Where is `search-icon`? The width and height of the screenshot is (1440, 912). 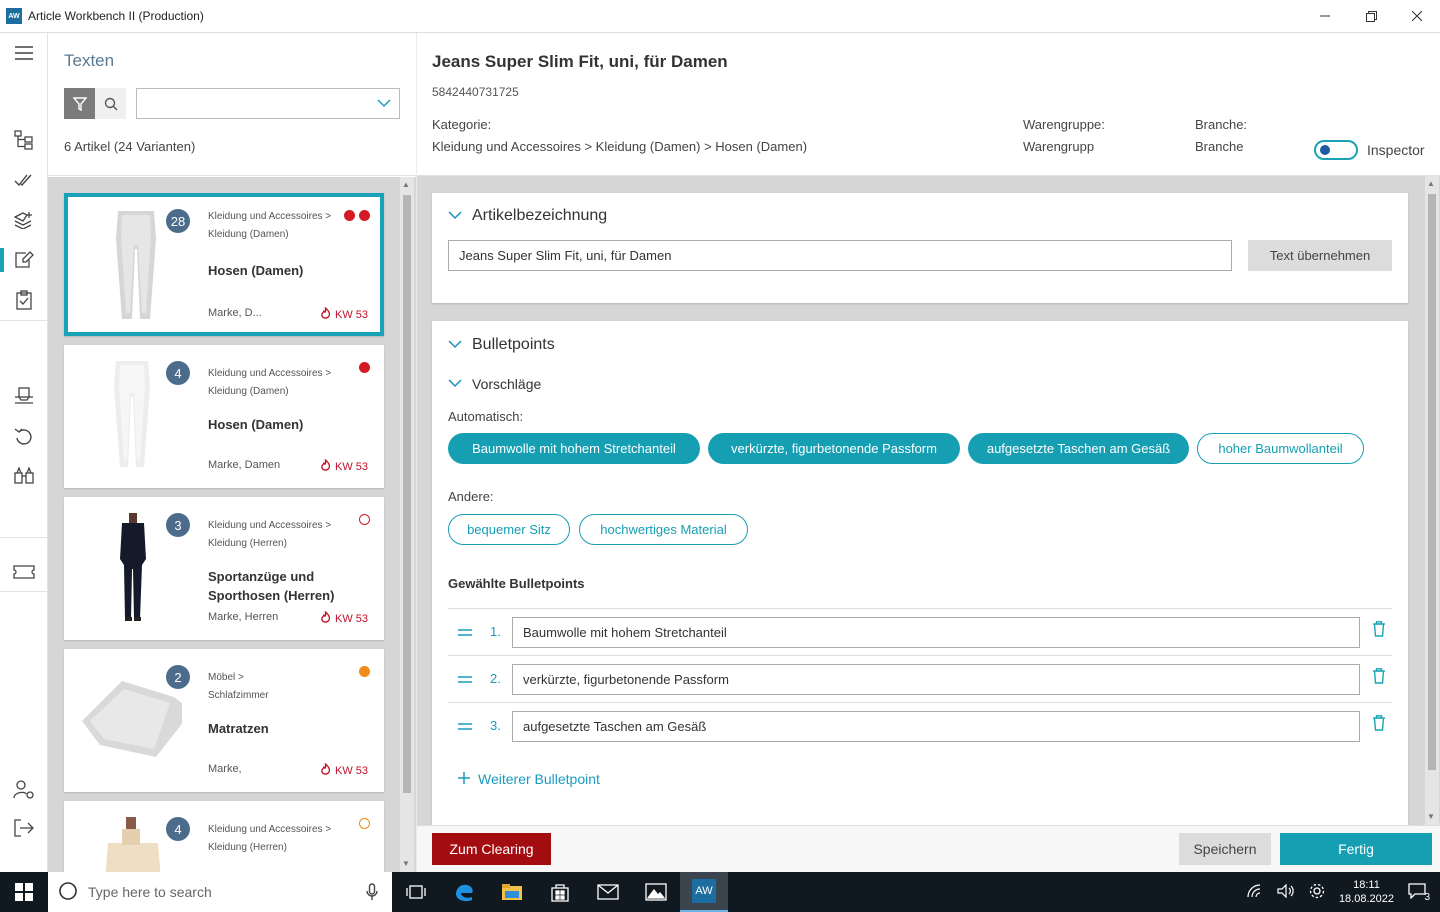 search-icon is located at coordinates (110, 103).